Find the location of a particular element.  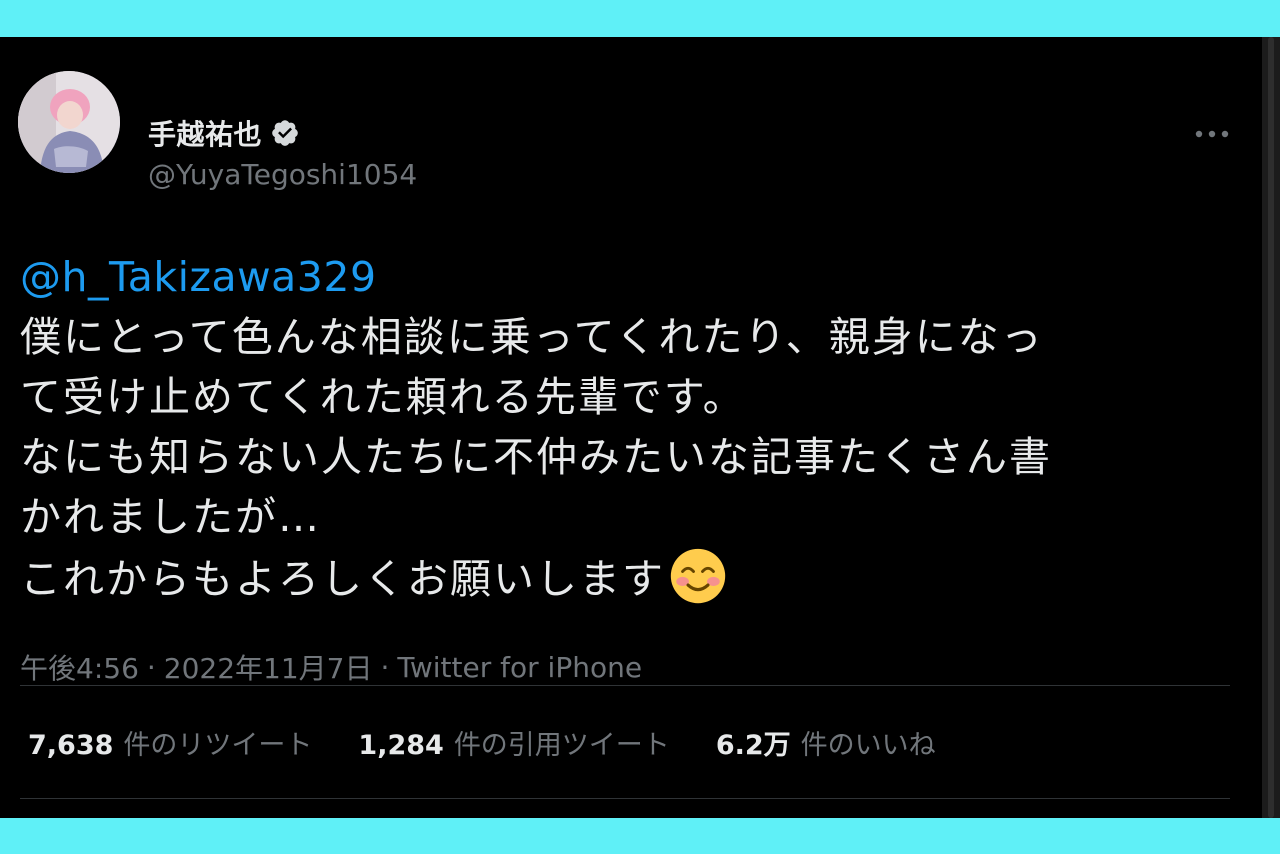

avatar is located at coordinates (69, 122).